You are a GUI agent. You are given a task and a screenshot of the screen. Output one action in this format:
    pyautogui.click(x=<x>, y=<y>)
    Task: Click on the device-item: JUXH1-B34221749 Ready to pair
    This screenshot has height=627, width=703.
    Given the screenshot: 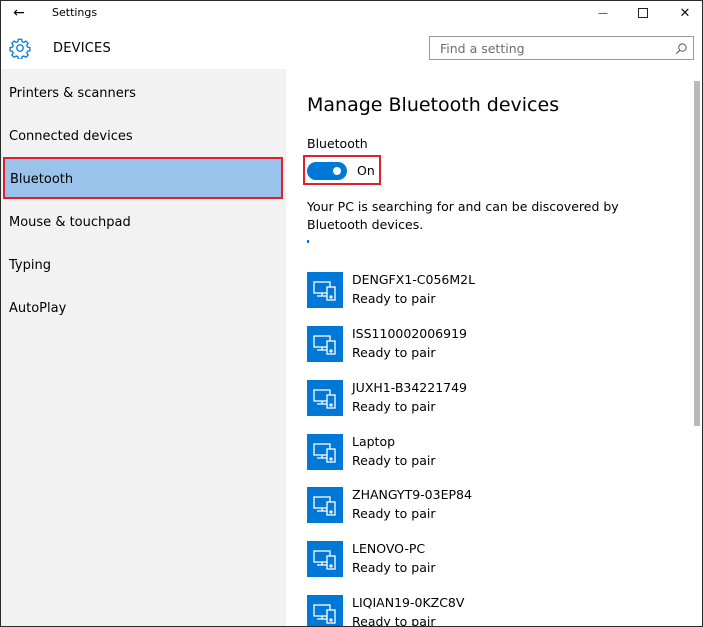 What is the action you would take?
    pyautogui.click(x=492, y=400)
    